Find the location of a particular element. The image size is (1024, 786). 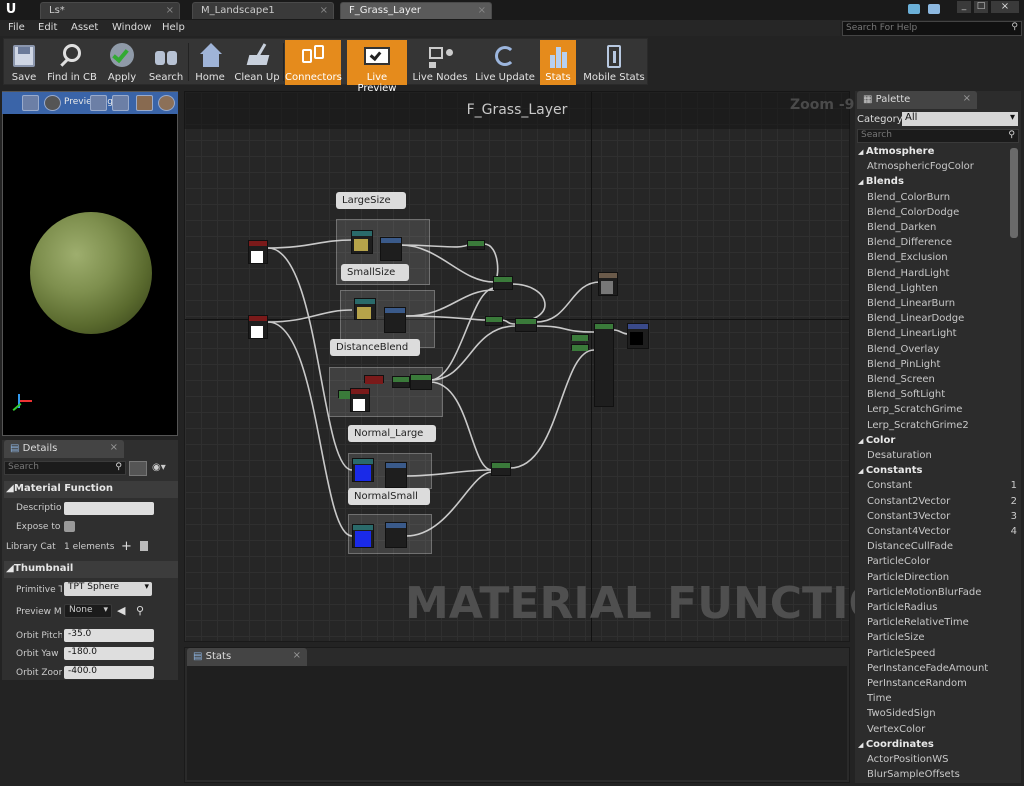

palette-item: DistanceCullFade is located at coordinates (942, 546).